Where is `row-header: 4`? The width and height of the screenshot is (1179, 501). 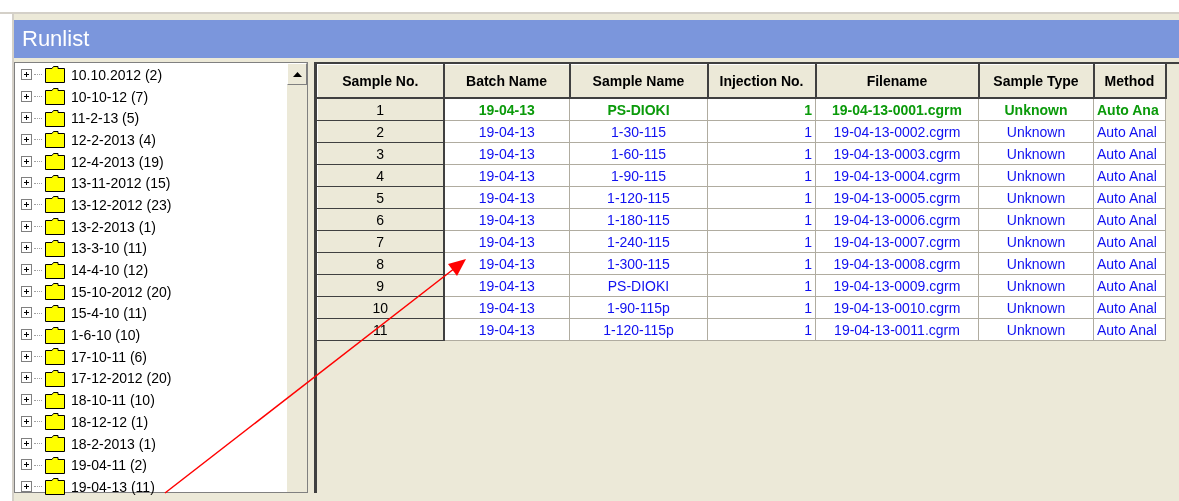
row-header: 4 is located at coordinates (380, 175).